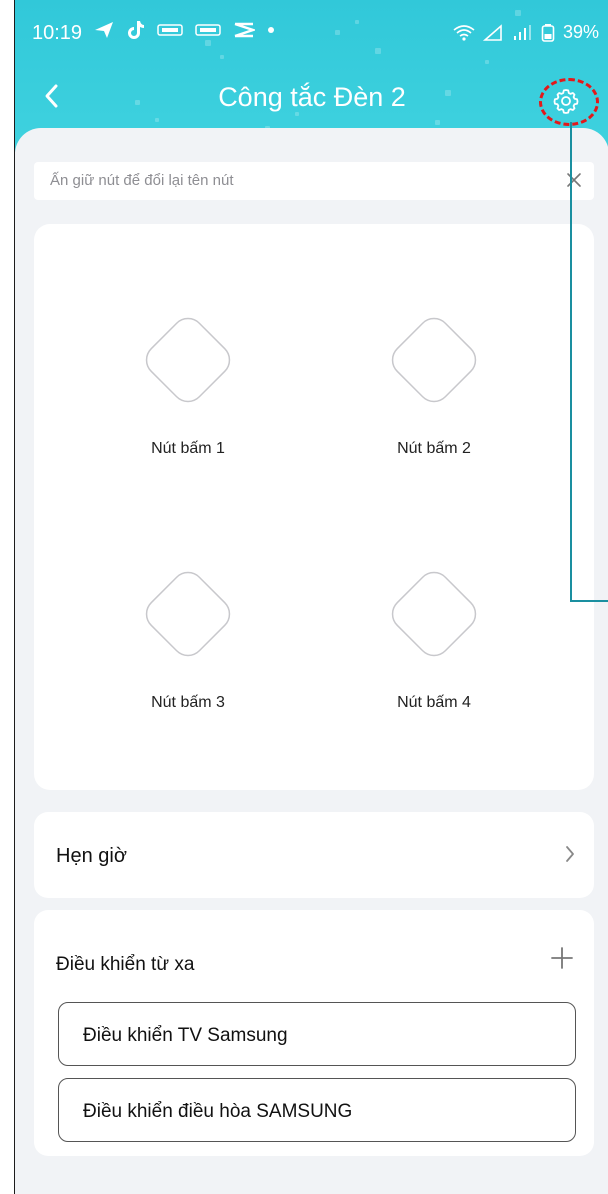 The height and width of the screenshot is (1194, 608). I want to click on switch-button-label: Nút bấm 1, so click(188, 448).